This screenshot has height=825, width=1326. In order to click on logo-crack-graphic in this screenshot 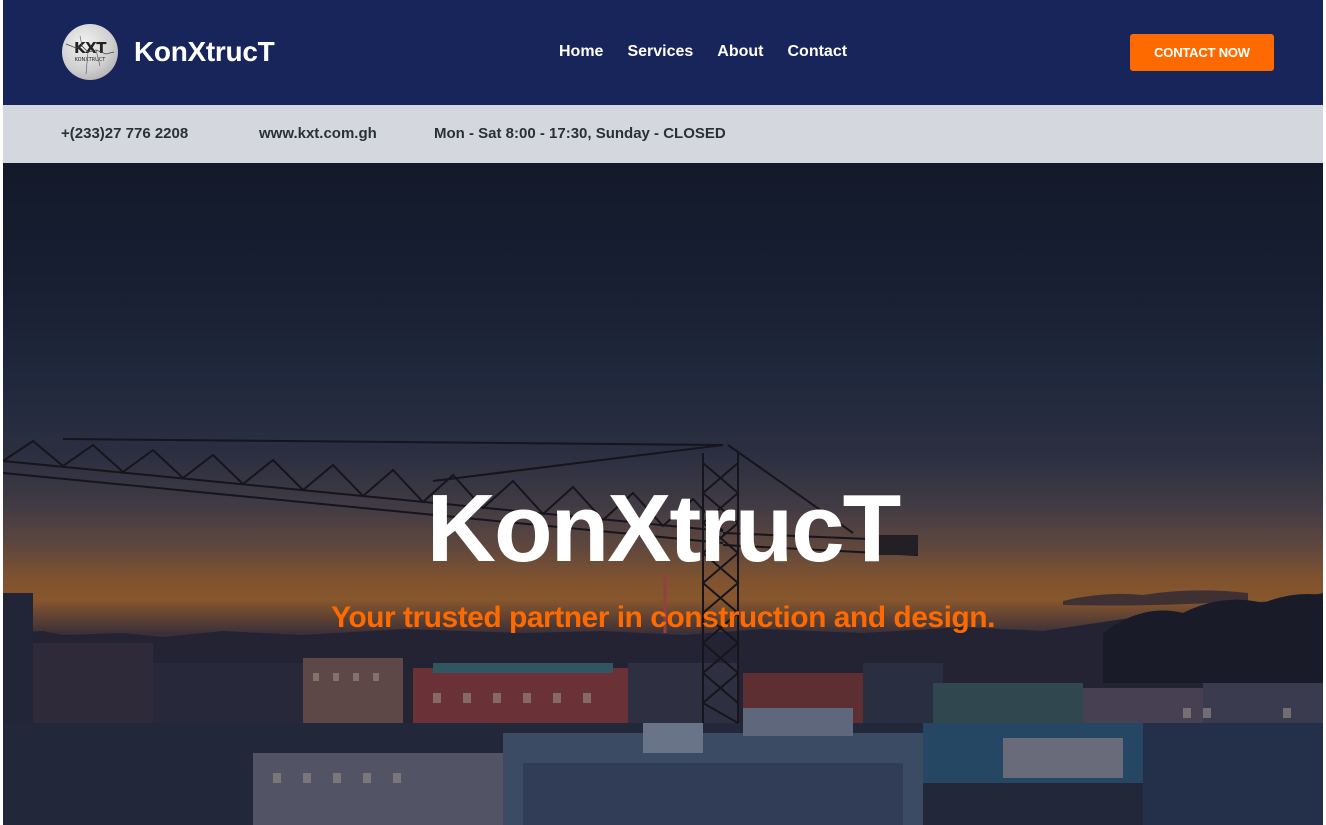, I will do `click(90, 55)`.